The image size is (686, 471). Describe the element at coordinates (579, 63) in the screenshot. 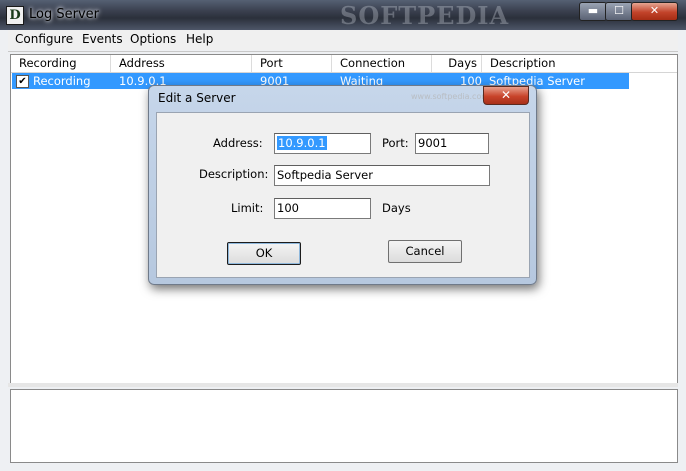

I see `column-description: Description` at that location.